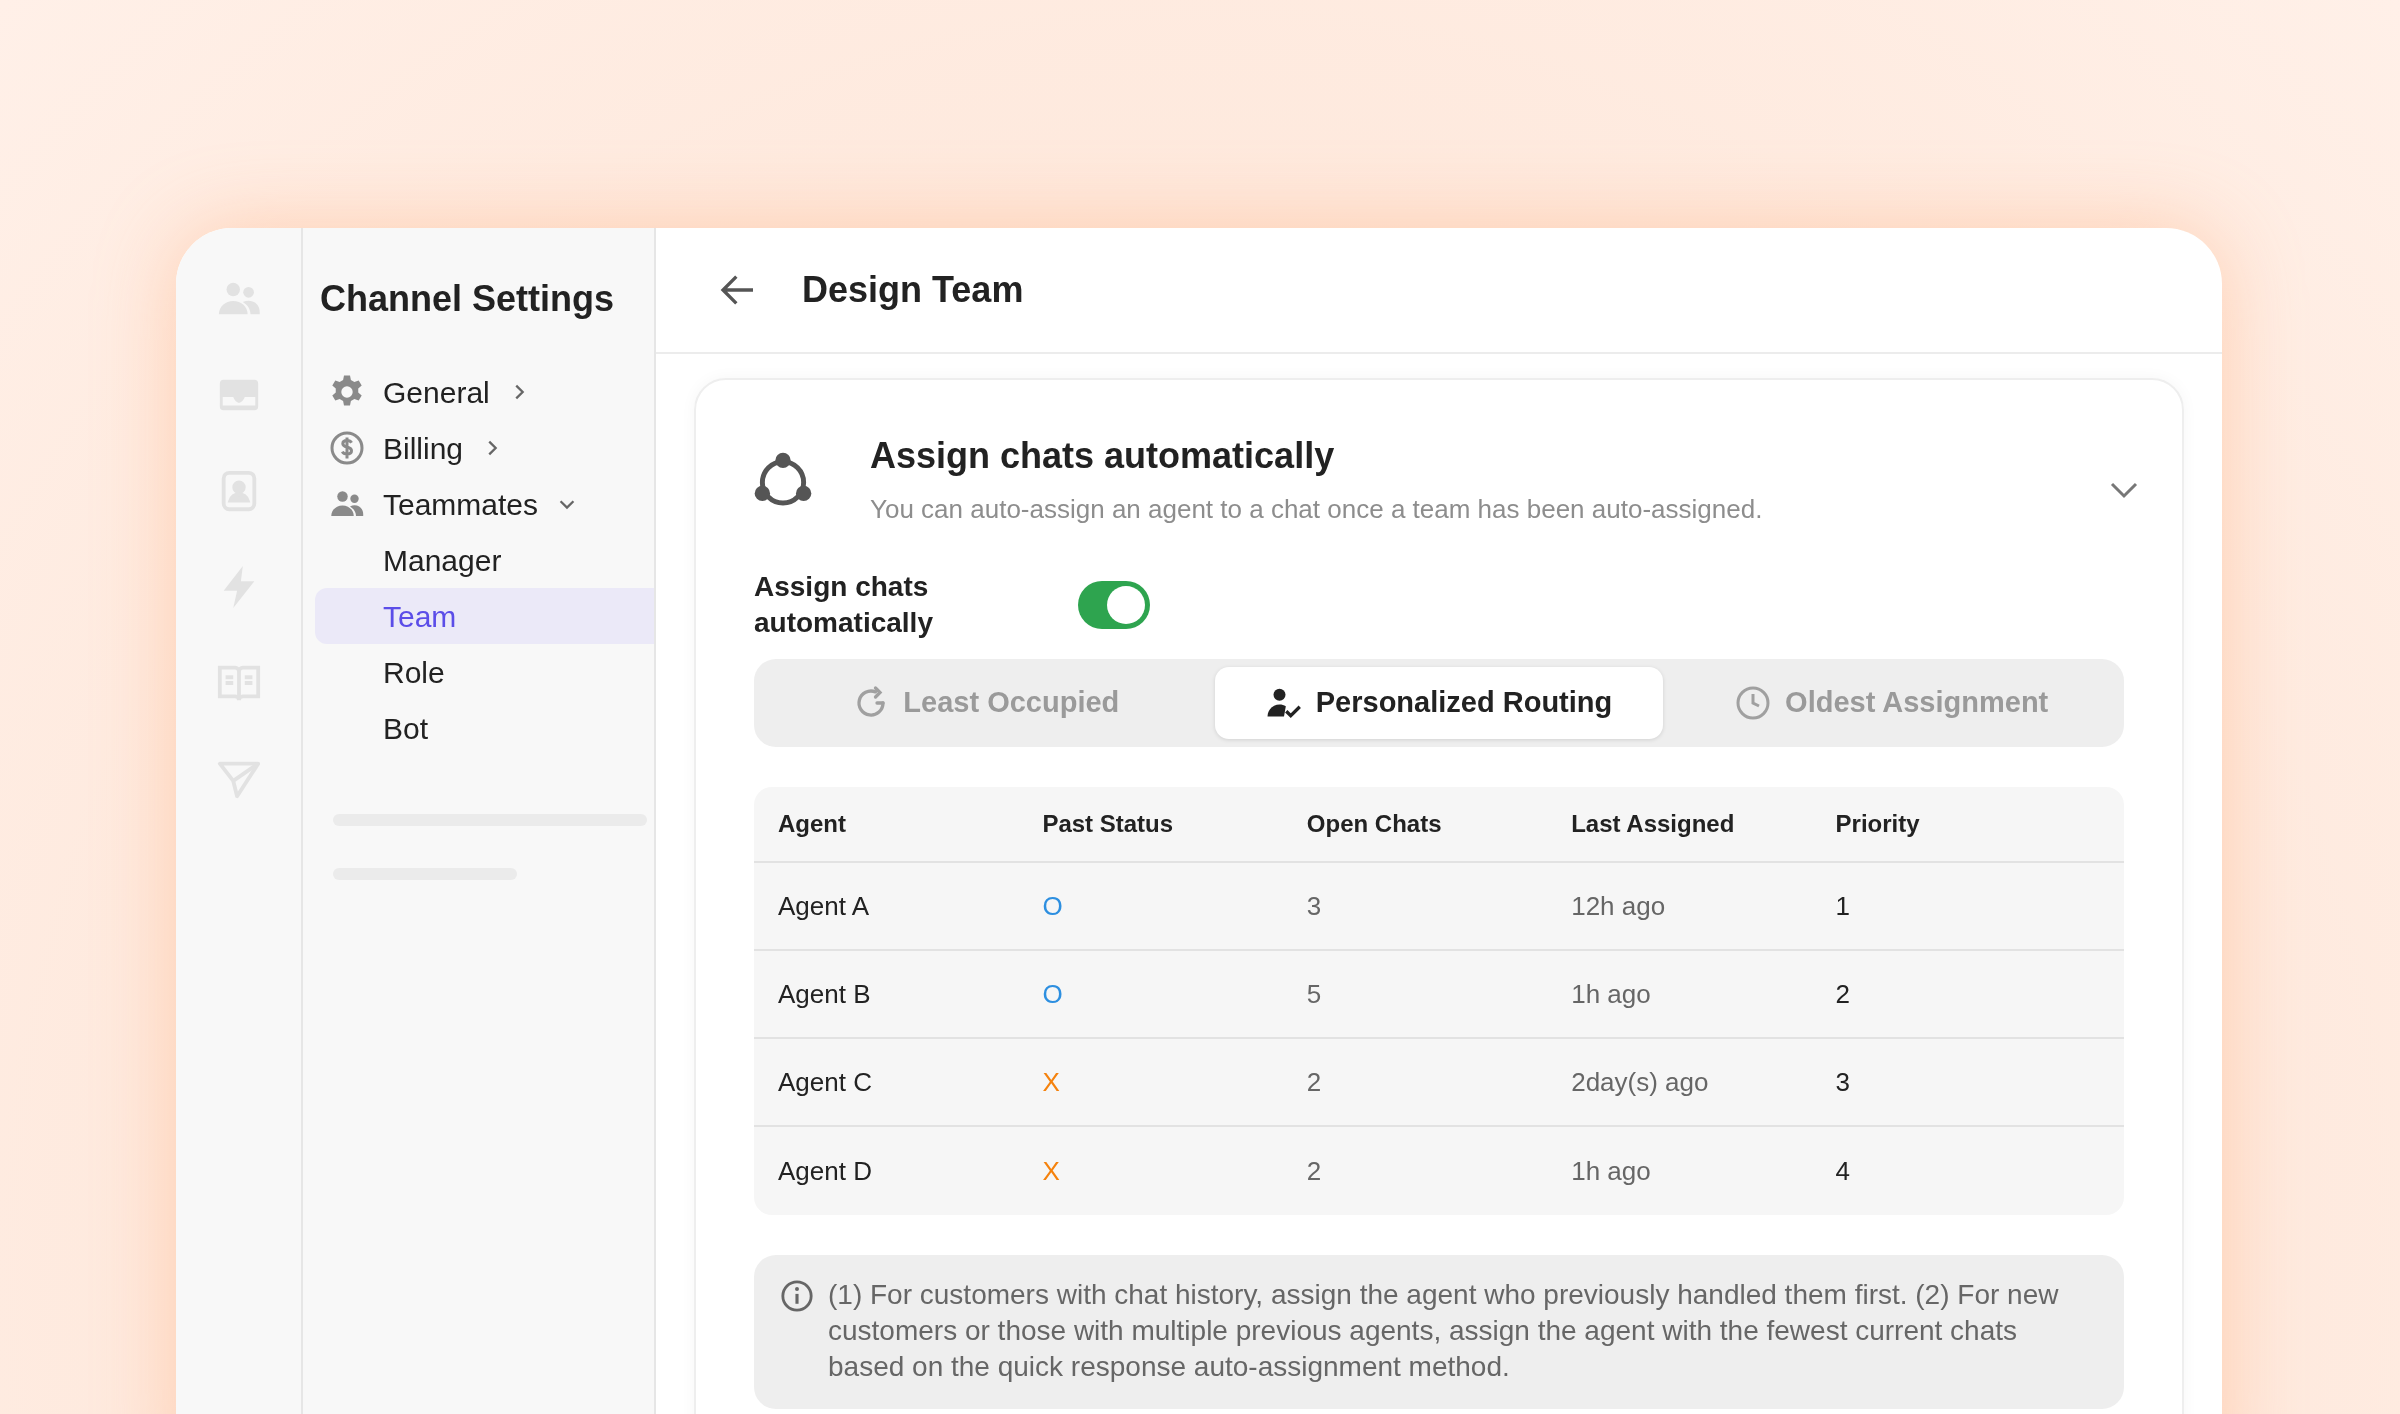 This screenshot has height=1414, width=2400. What do you see at coordinates (484, 392) in the screenshot?
I see `sidebar-item: General` at bounding box center [484, 392].